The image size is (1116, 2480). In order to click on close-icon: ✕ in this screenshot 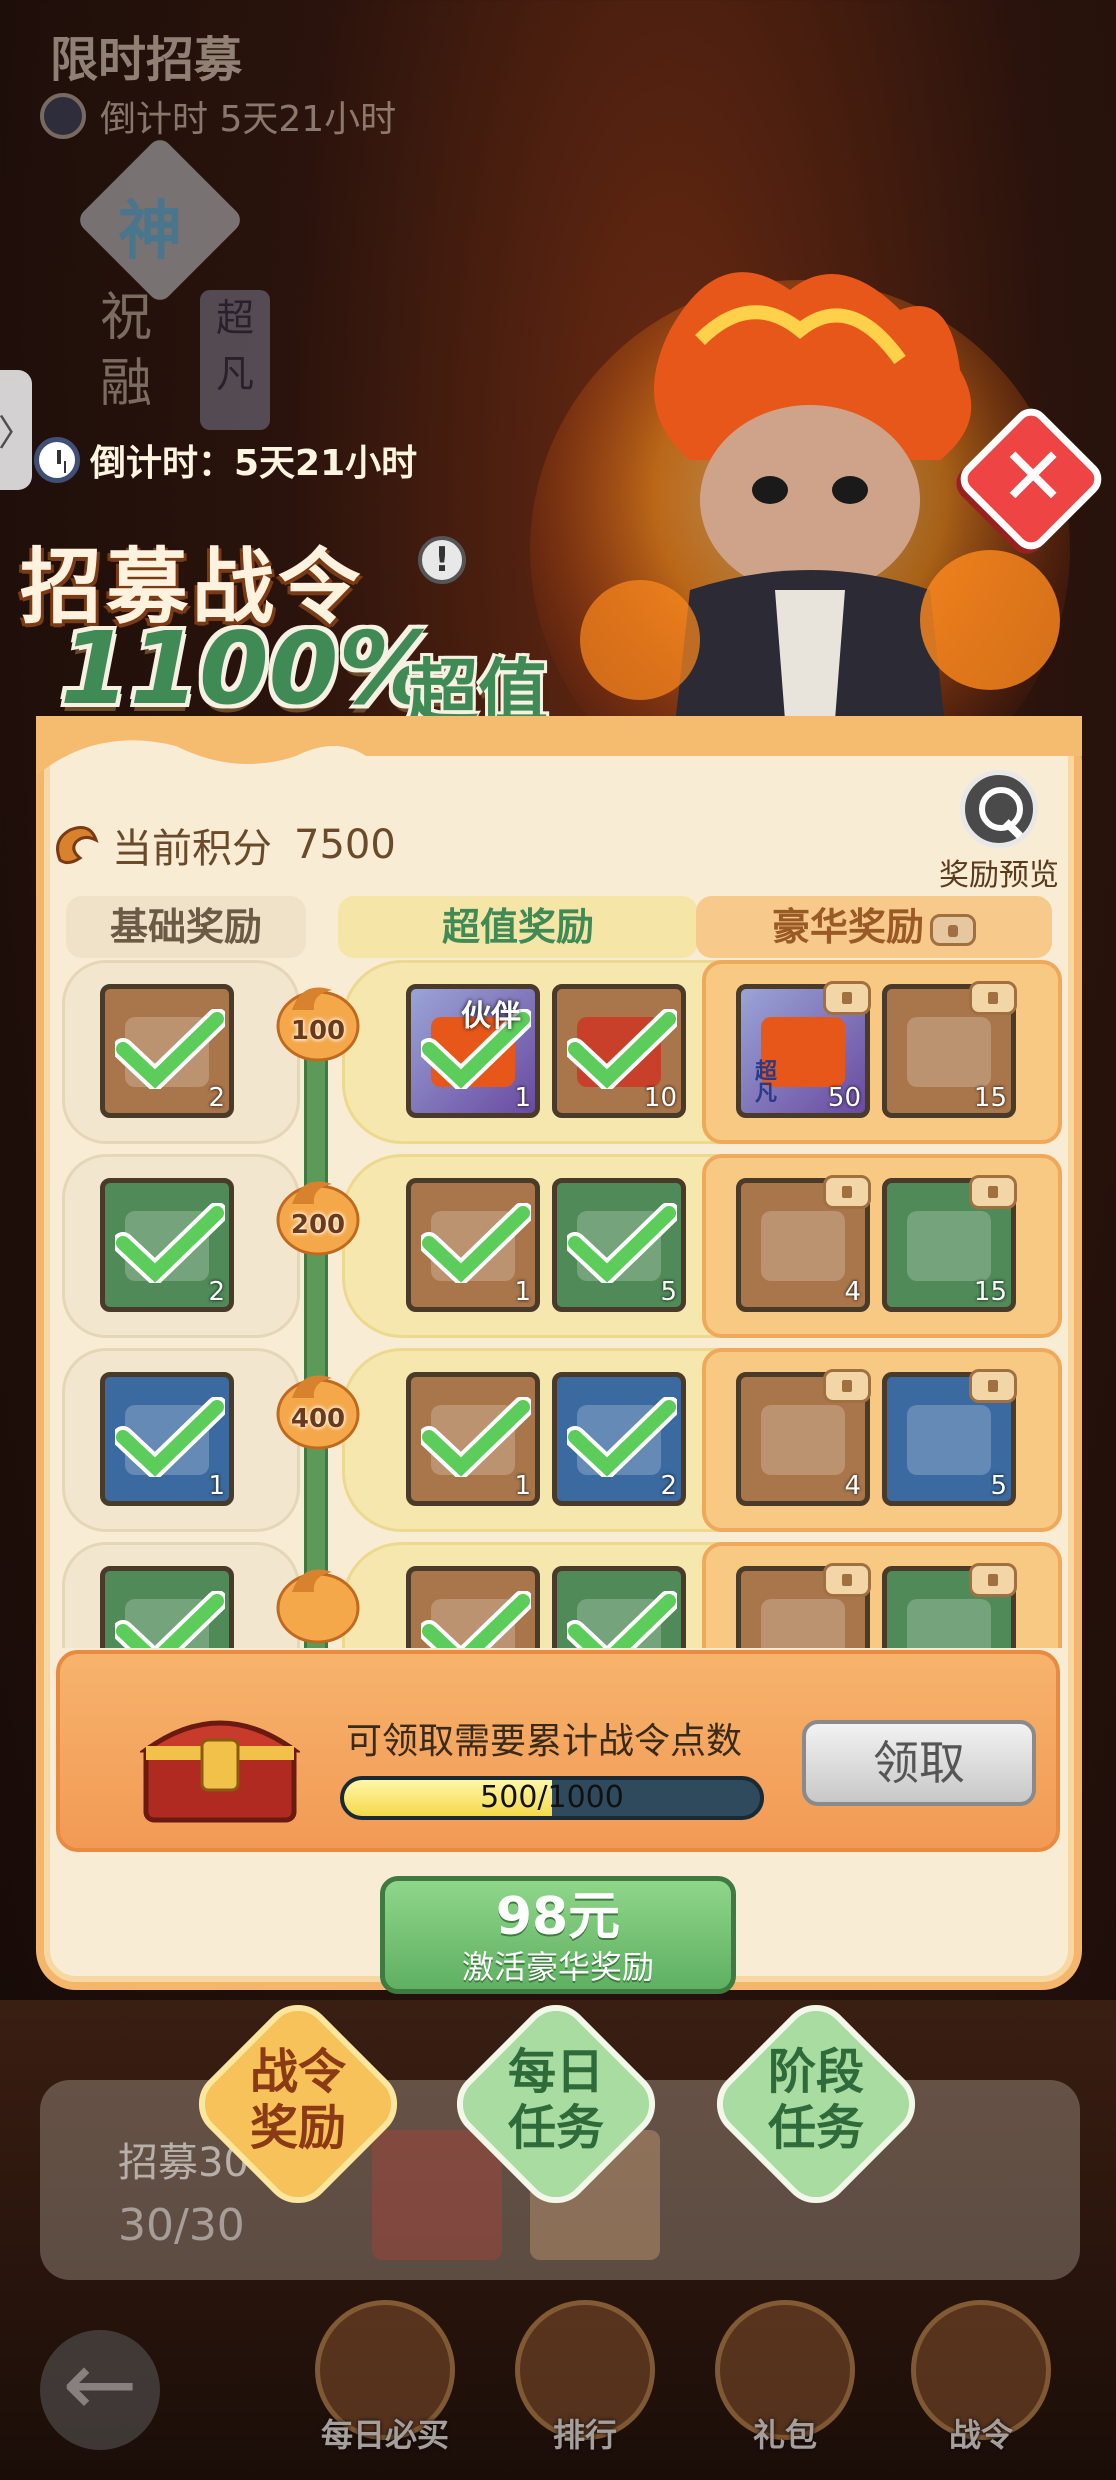, I will do `click(1033, 476)`.